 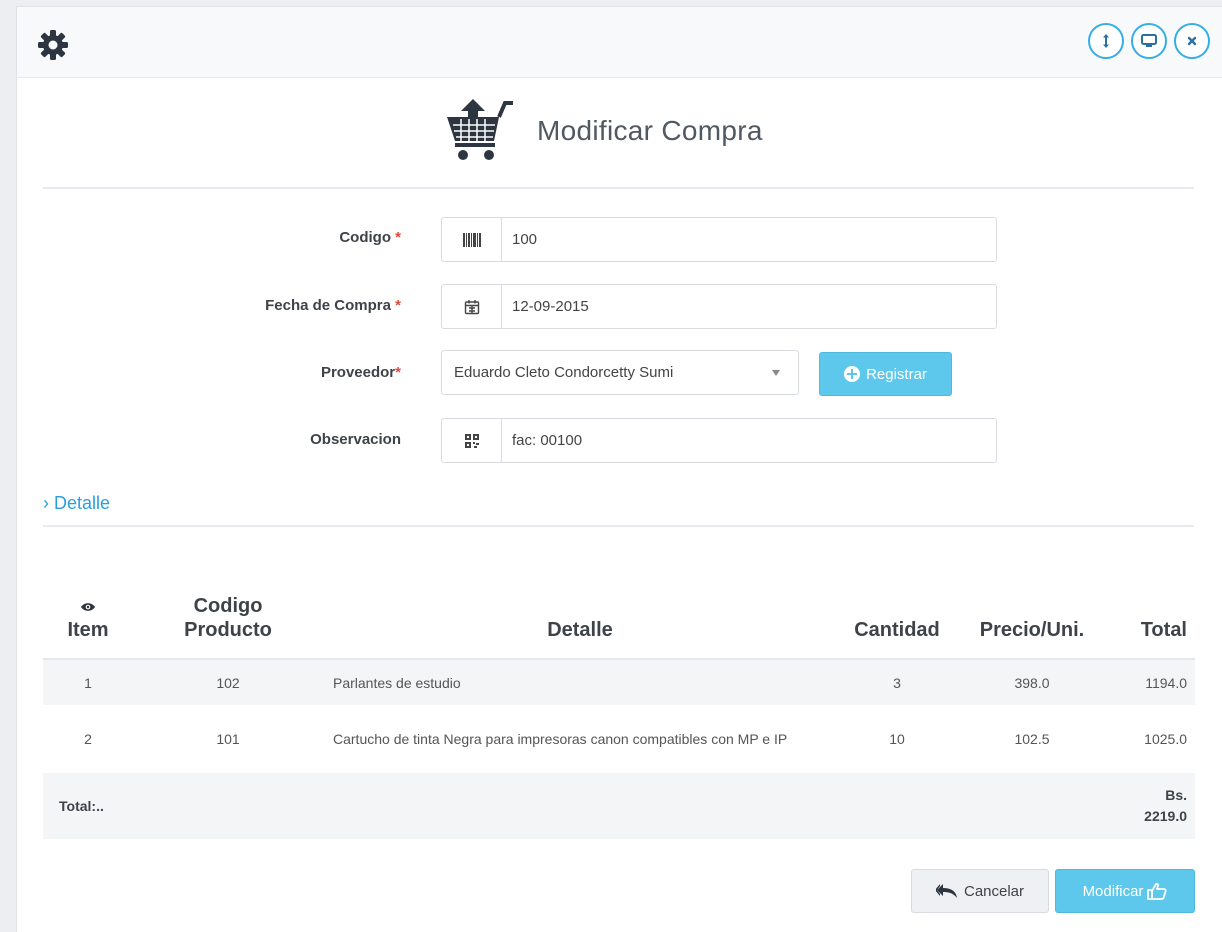 What do you see at coordinates (776, 373) in the screenshot?
I see `chevron-down-icon` at bounding box center [776, 373].